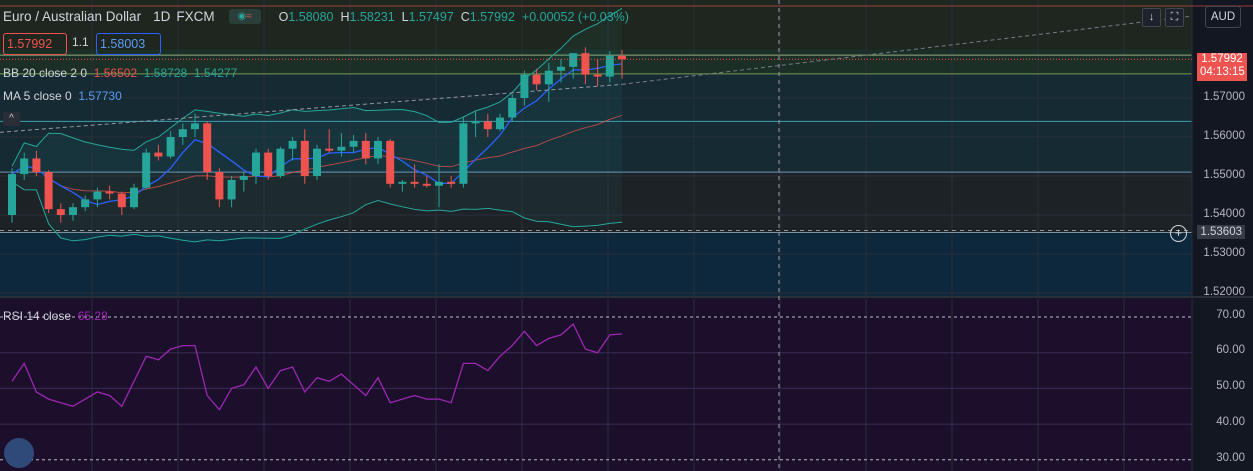 This screenshot has width=1253, height=471. What do you see at coordinates (1230, 458) in the screenshot?
I see `rsi-tick-label: 30.00` at bounding box center [1230, 458].